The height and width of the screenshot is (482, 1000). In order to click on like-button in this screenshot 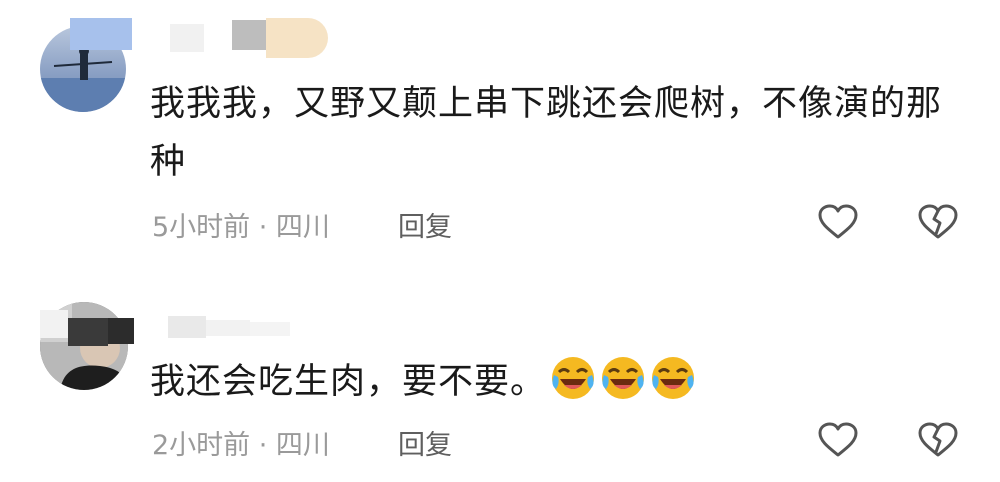, I will do `click(838, 440)`.